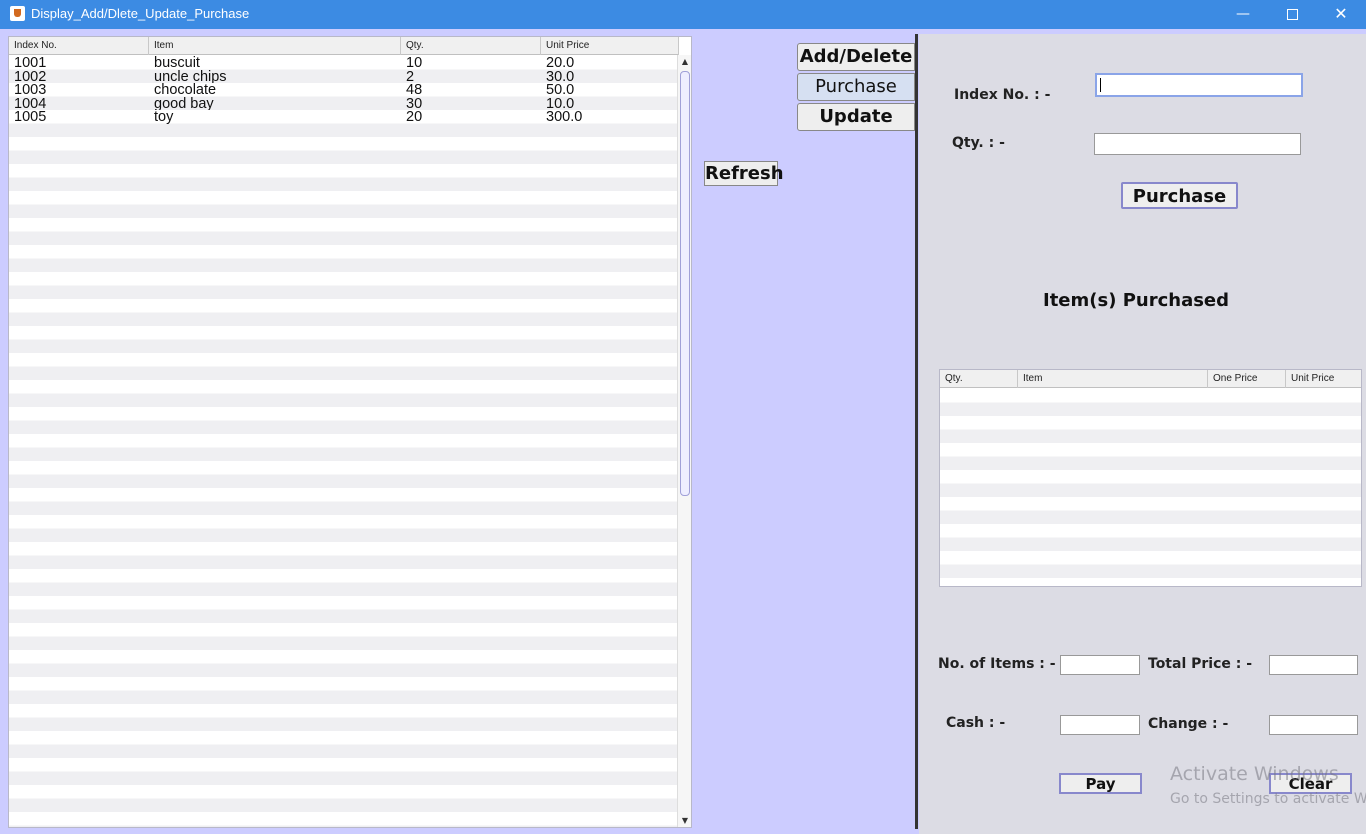 Image resolution: width=1366 pixels, height=834 pixels. I want to click on column-header-one-price: One Price, so click(1247, 379).